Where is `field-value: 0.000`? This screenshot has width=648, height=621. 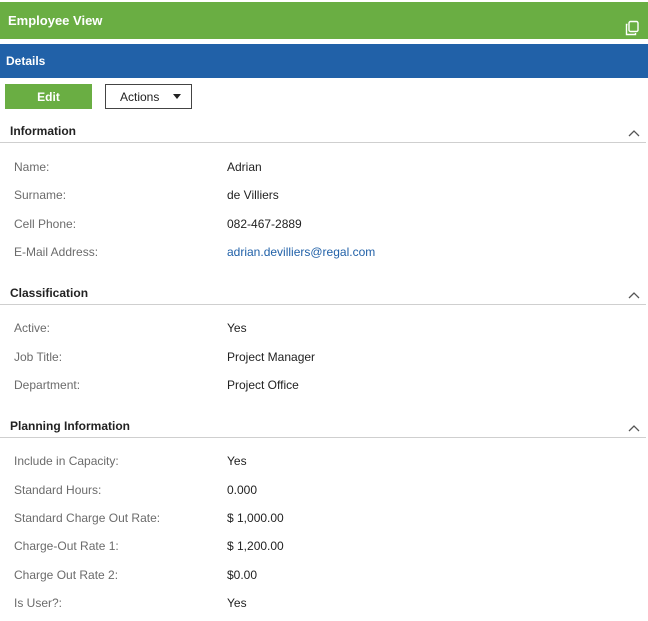
field-value: 0.000 is located at coordinates (242, 490).